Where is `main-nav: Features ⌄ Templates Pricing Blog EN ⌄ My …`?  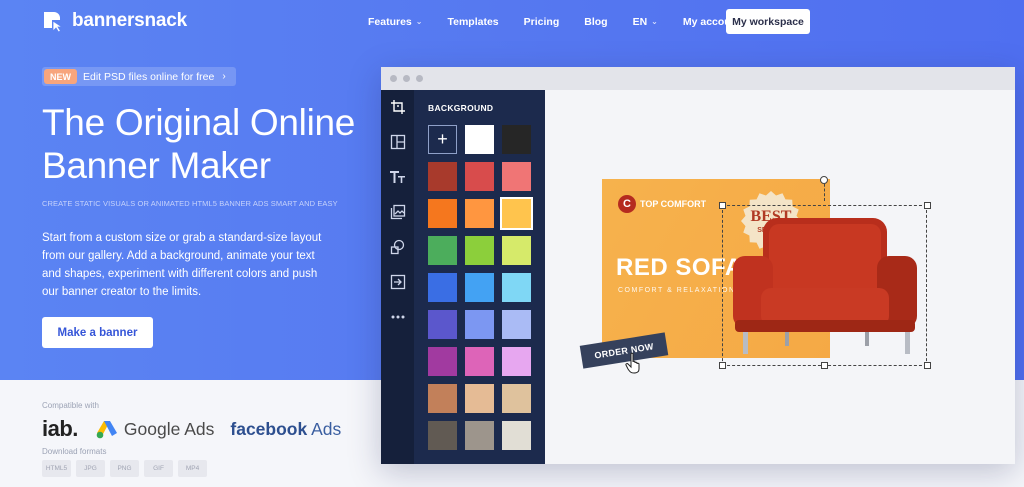 main-nav: Features ⌄ Templates Pricing Blog EN ⌄ My … is located at coordinates (572, 21).